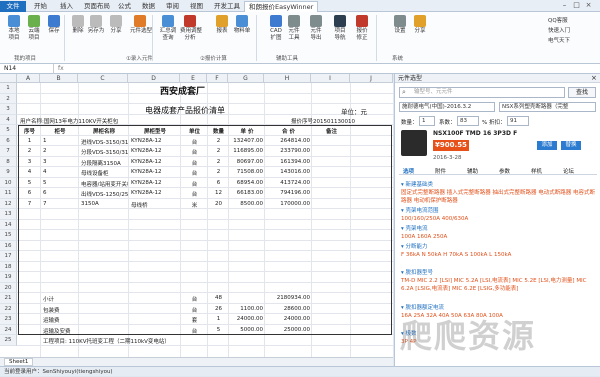 The width and height of the screenshot is (600, 377). I want to click on ribbon-button: 云端 项目, so click(34, 28).